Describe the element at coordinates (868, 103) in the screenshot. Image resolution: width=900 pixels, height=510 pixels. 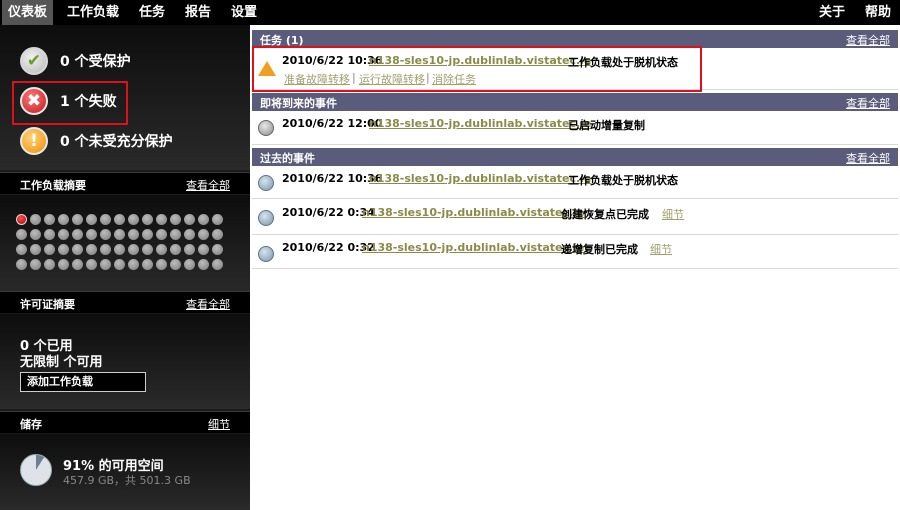
I see `upcoming-view-all-link: 查看全部` at that location.